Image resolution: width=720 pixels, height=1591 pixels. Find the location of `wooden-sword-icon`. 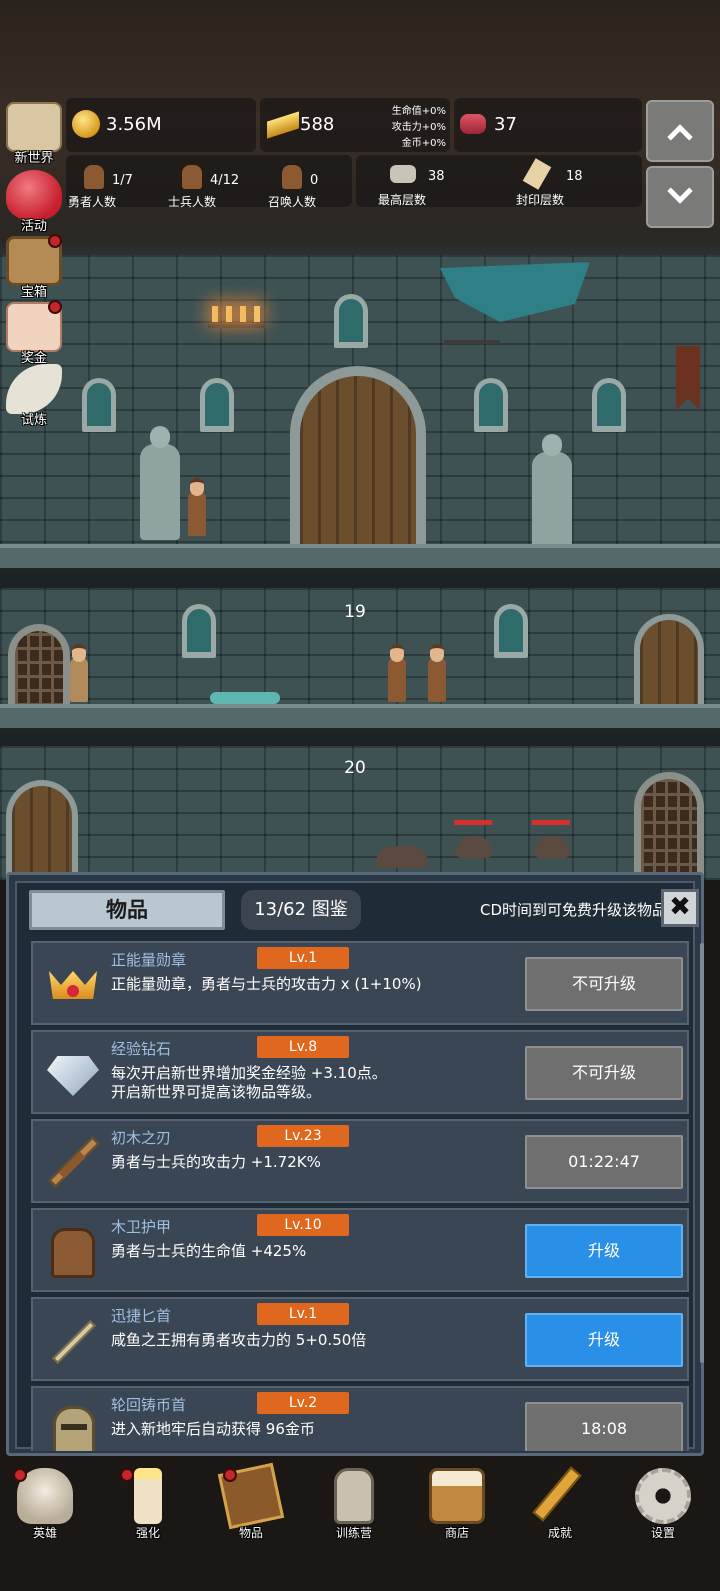

wooden-sword-icon is located at coordinates (73, 1163).